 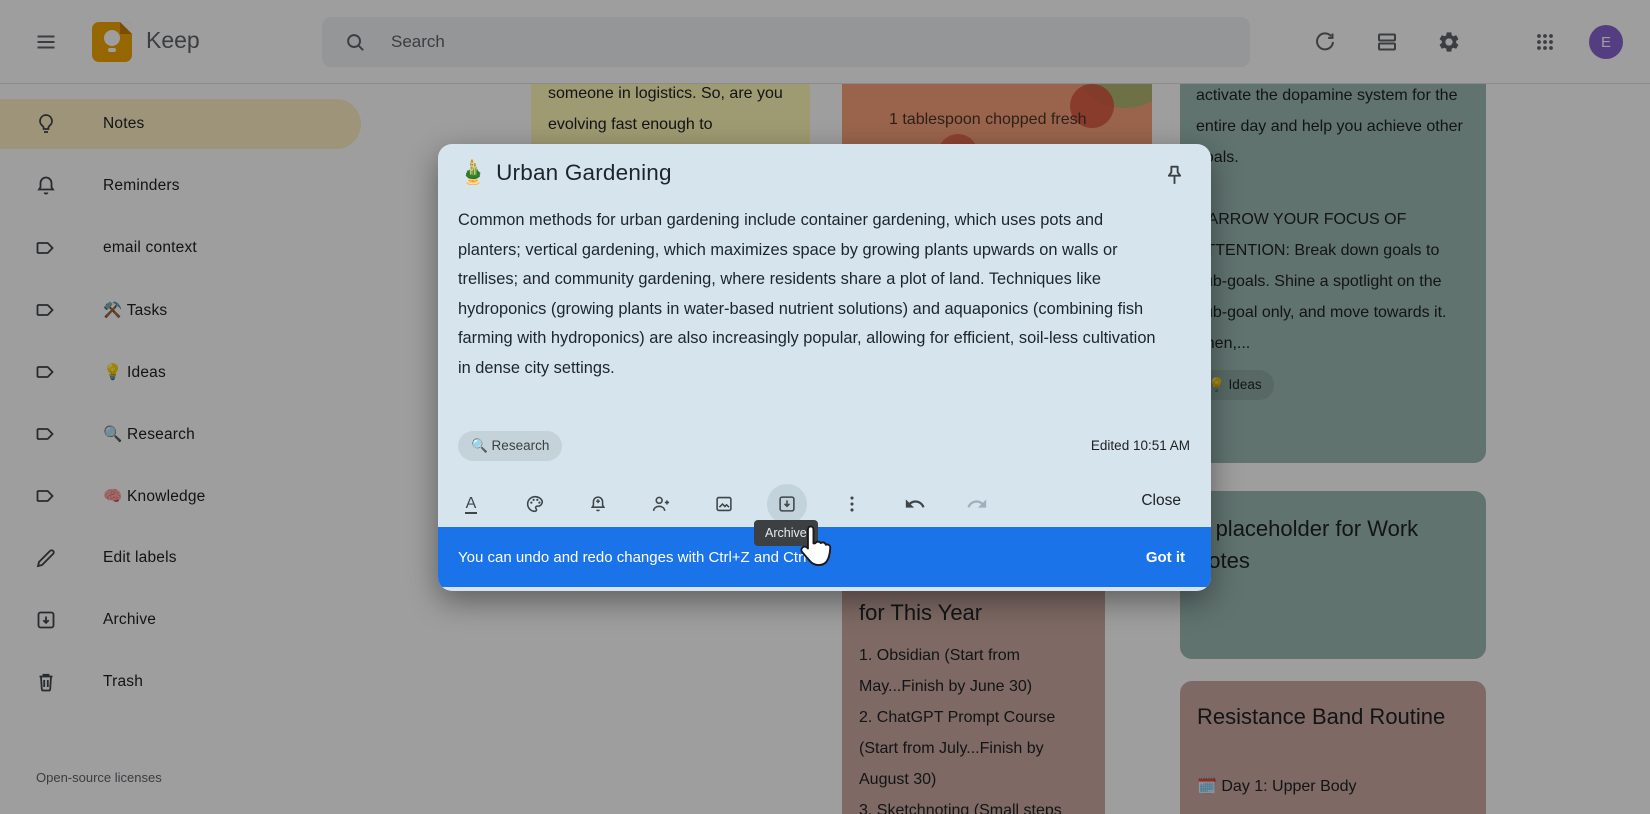 What do you see at coordinates (510, 446) in the screenshot?
I see `label-chip-research: 🔍 Research` at bounding box center [510, 446].